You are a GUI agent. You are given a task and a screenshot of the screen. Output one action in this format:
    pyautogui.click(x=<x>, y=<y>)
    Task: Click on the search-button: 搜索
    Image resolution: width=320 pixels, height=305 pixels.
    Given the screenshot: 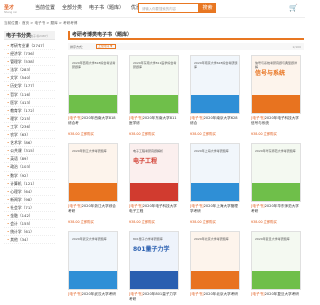 What is the action you would take?
    pyautogui.click(x=207, y=8)
    